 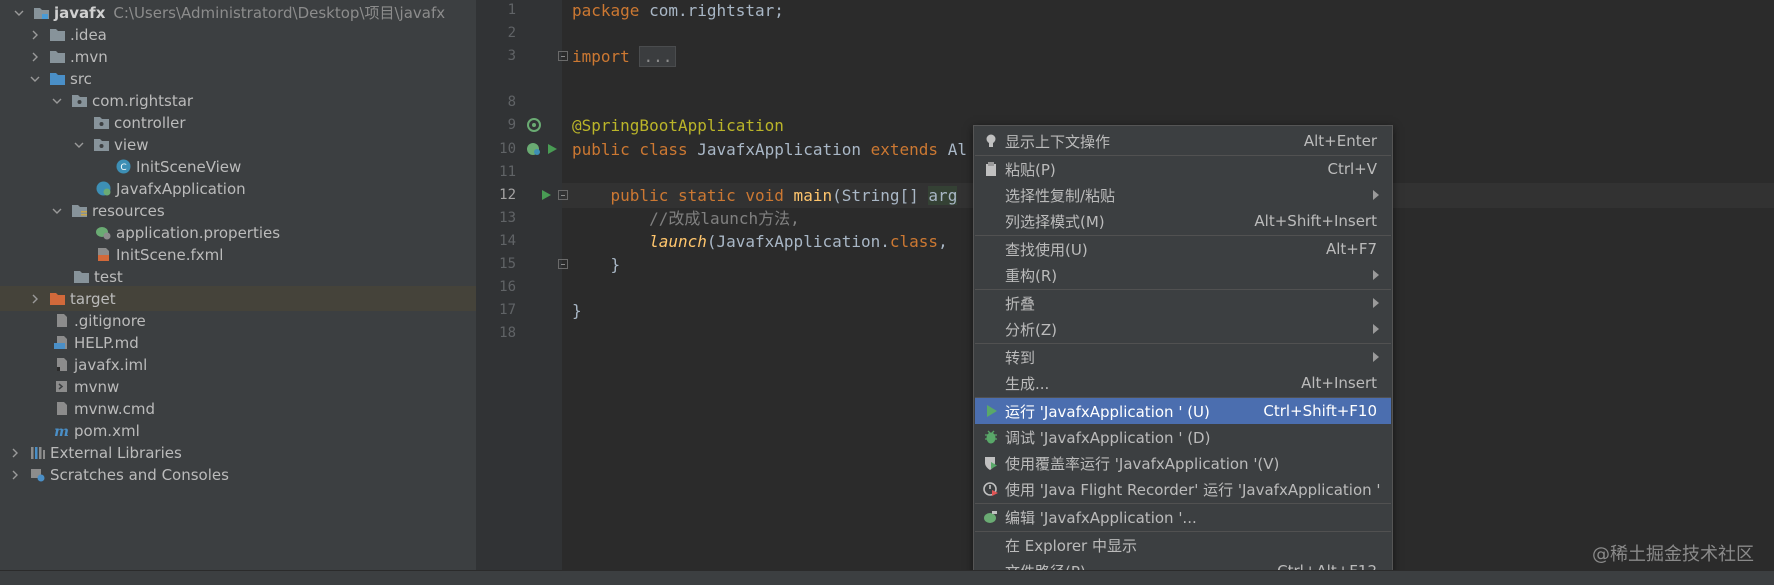 I want to click on line-number: 12, so click(x=507, y=195).